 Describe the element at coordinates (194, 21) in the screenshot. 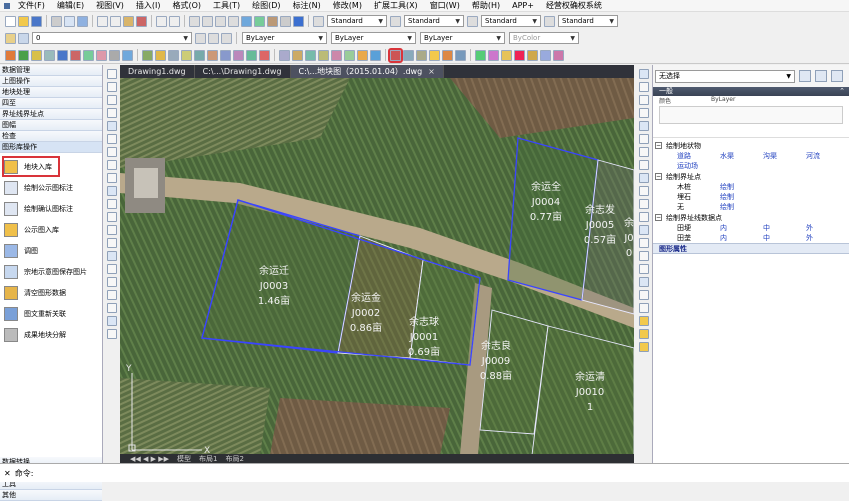

I see `pan-icon` at that location.